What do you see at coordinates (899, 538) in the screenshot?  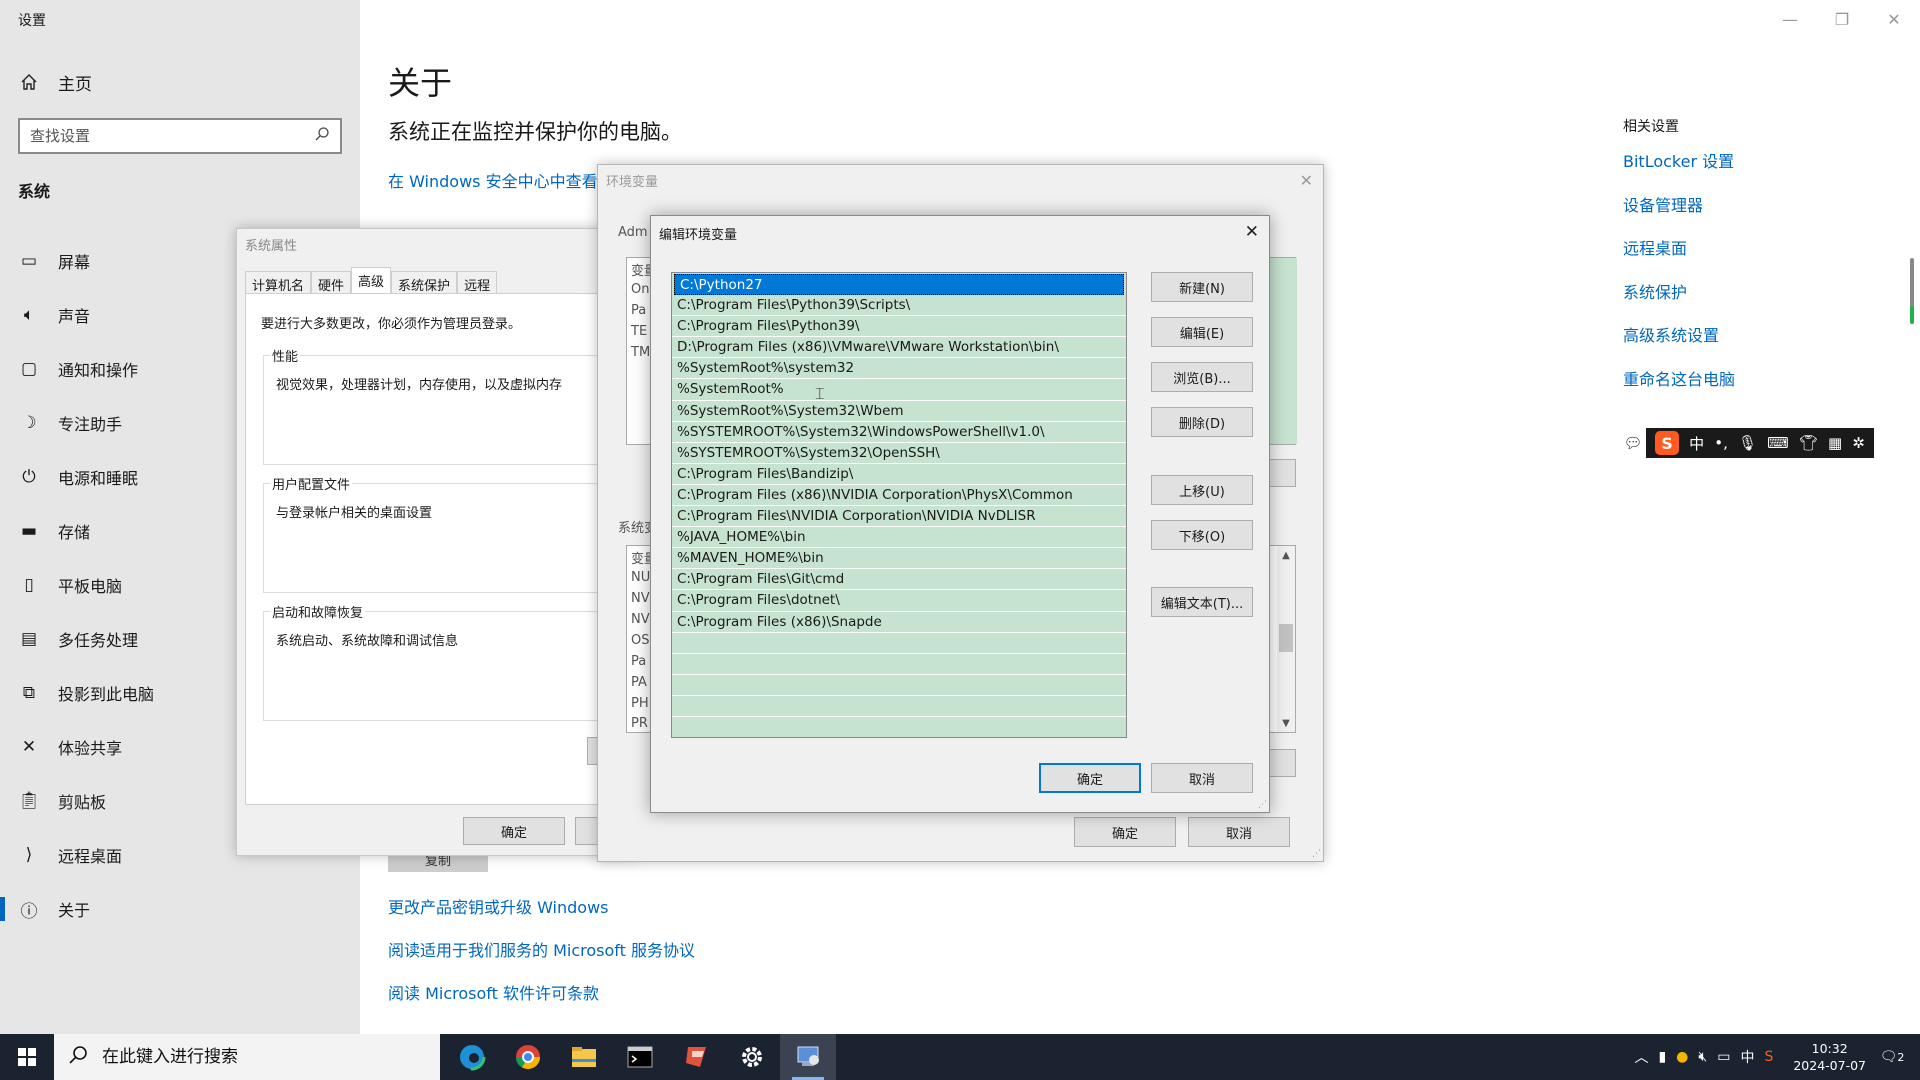 I see `list-item: %JAVA_HOME%\bin` at bounding box center [899, 538].